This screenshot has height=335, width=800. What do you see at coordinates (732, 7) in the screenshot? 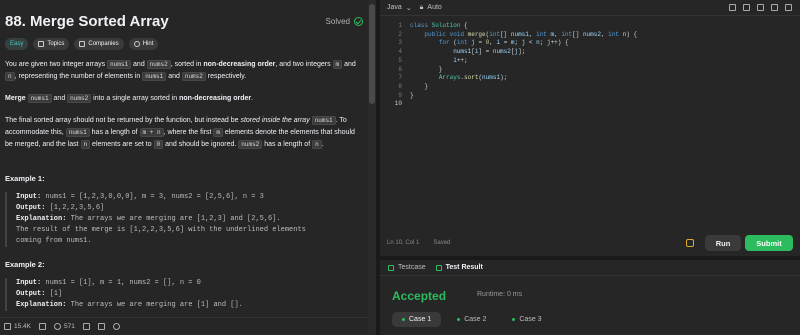
I see `format-icon` at bounding box center [732, 7].